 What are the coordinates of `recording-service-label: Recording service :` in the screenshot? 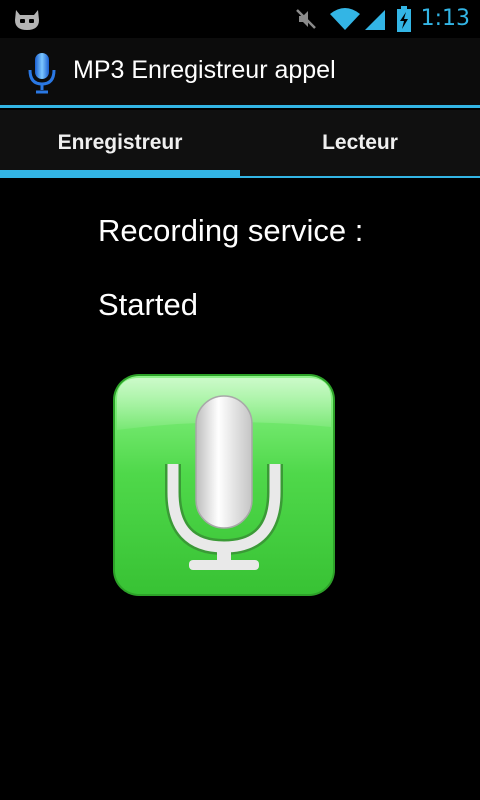 It's located at (231, 230).